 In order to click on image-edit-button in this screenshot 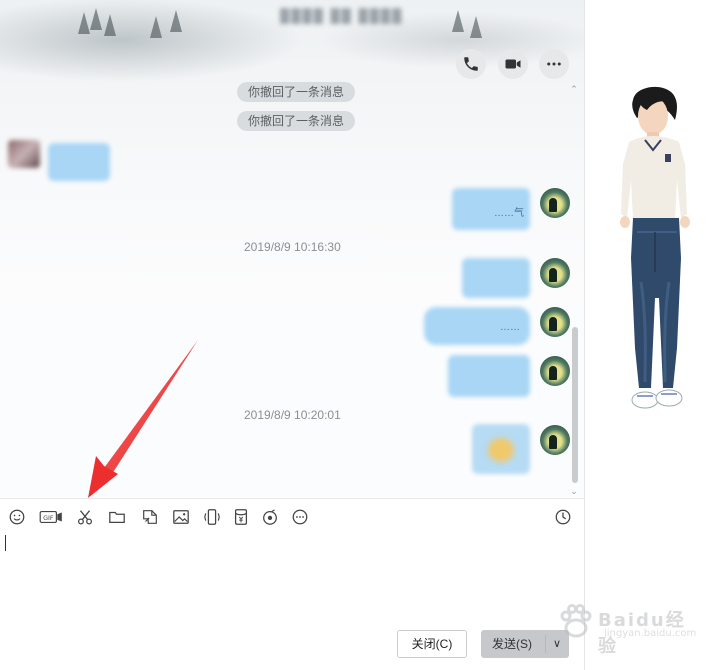, I will do `click(150, 517)`.